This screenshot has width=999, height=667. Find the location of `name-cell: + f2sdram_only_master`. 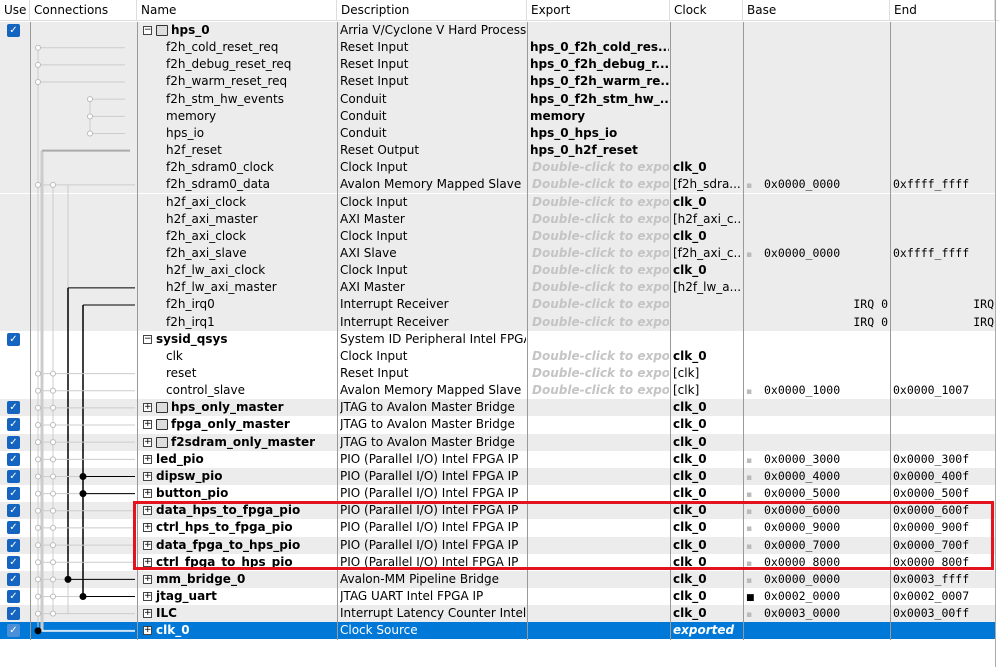

name-cell: + f2sdram_only_master is located at coordinates (238, 442).